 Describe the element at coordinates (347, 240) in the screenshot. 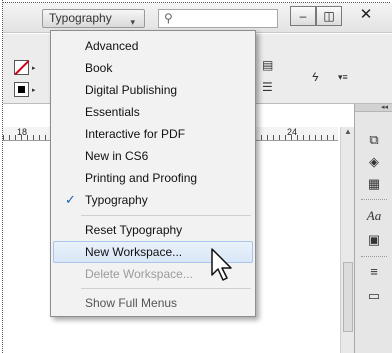

I see `vertical-scrollbar: ▲` at that location.